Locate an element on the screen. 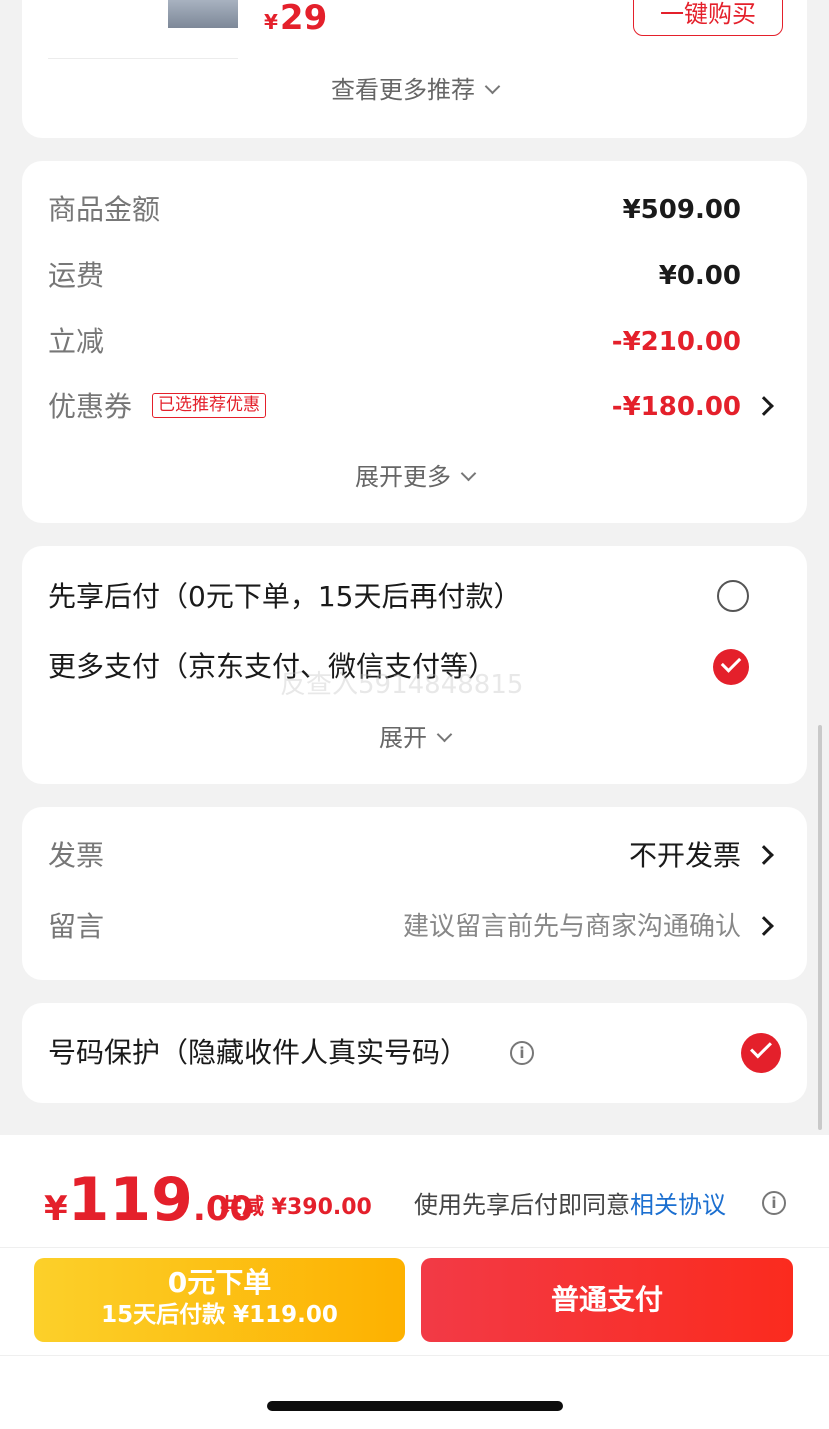  total-integer: 119 is located at coordinates (130, 1200).